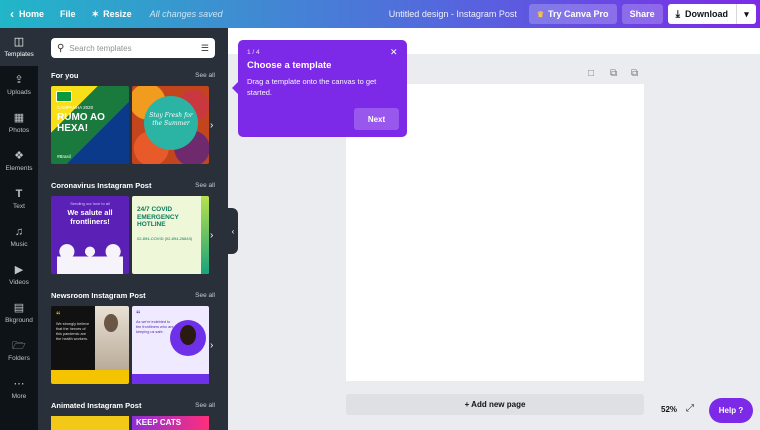 The image size is (760, 430). What do you see at coordinates (19, 85) in the screenshot?
I see `rail-item-uploads: ⇪ Uploads` at bounding box center [19, 85].